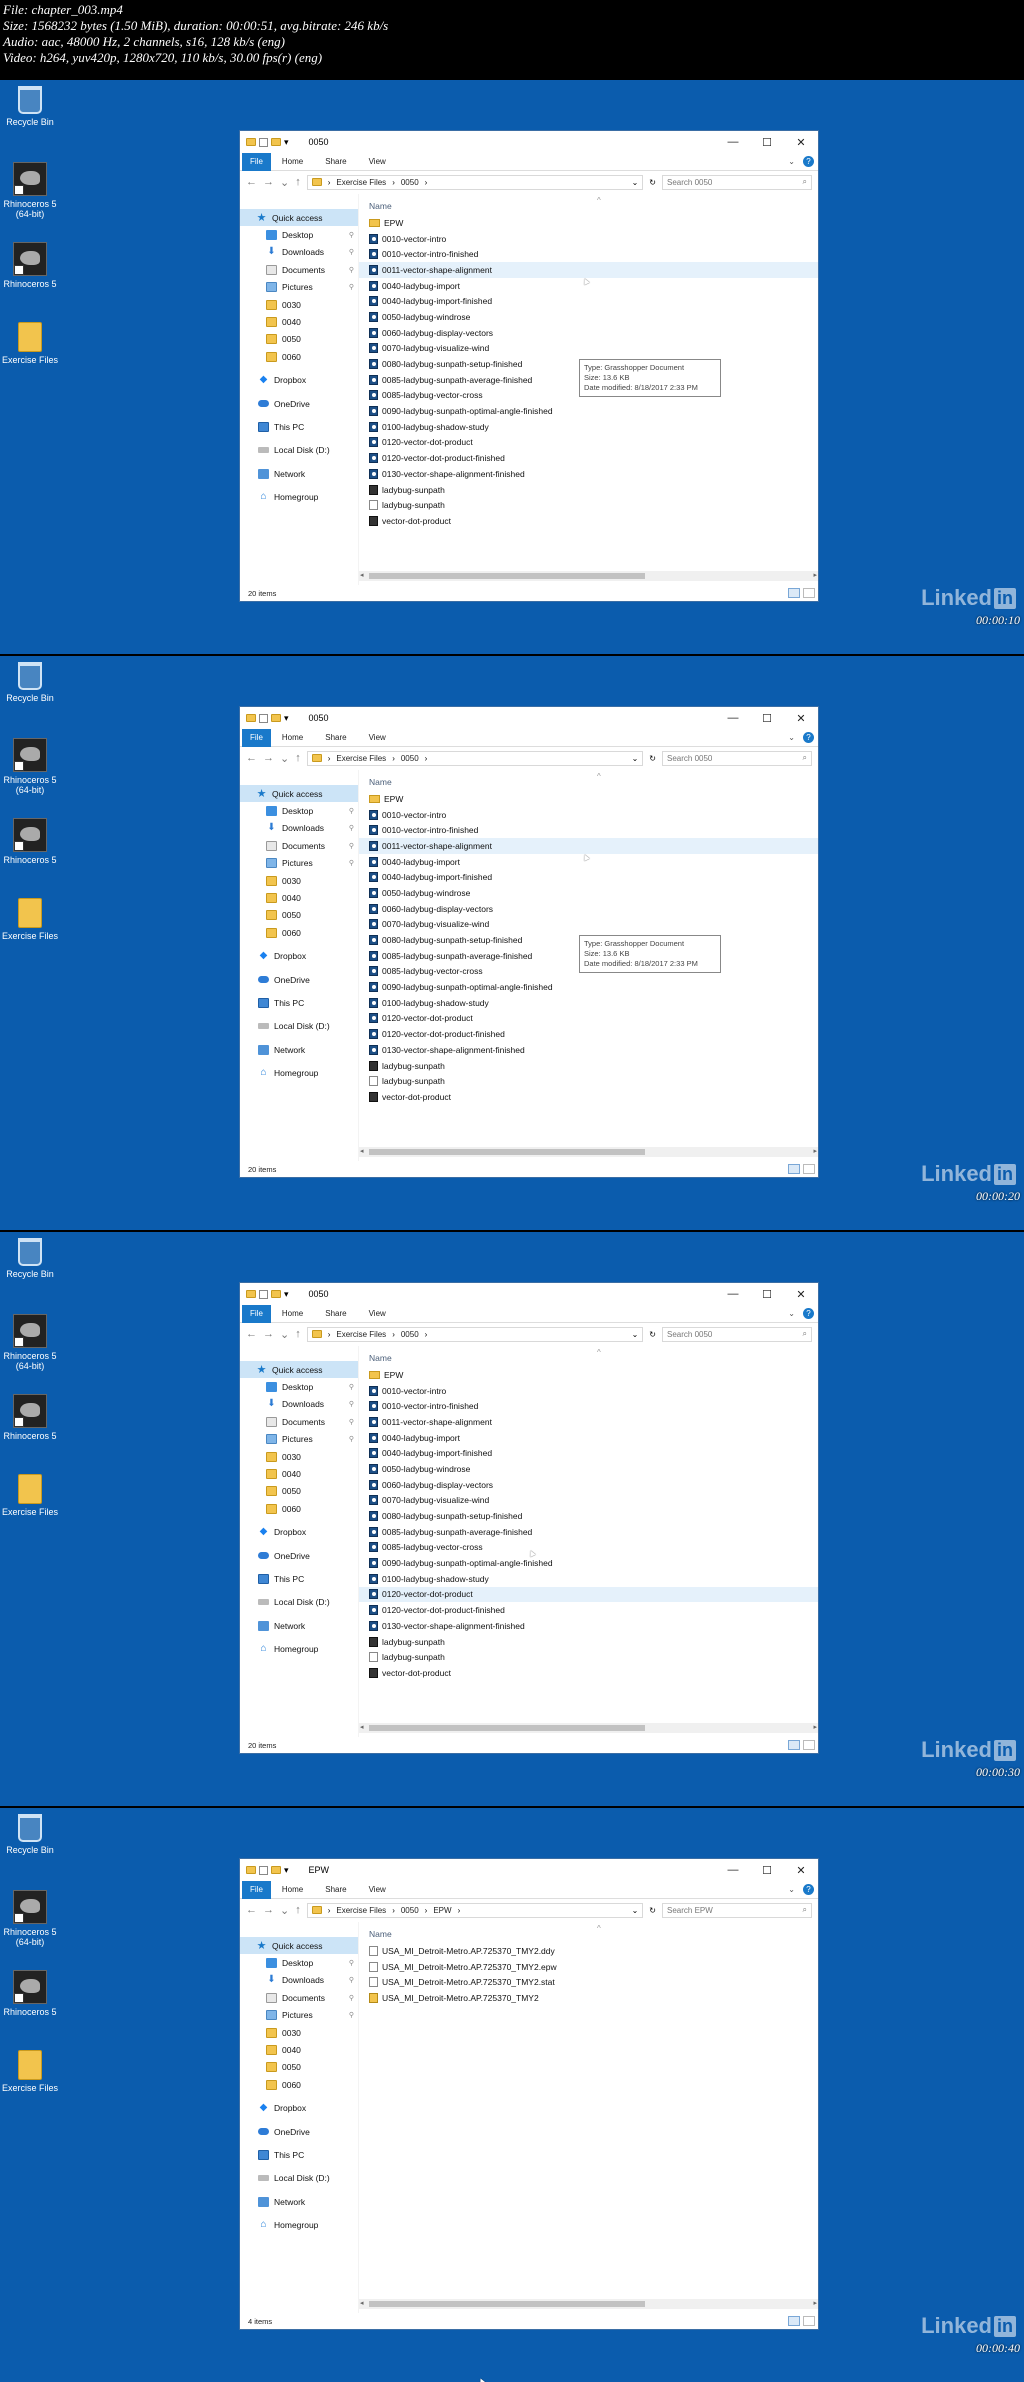  What do you see at coordinates (588, 1532) in the screenshot?
I see `file-item: 0085-ladybug-sunpath-average-finished` at bounding box center [588, 1532].